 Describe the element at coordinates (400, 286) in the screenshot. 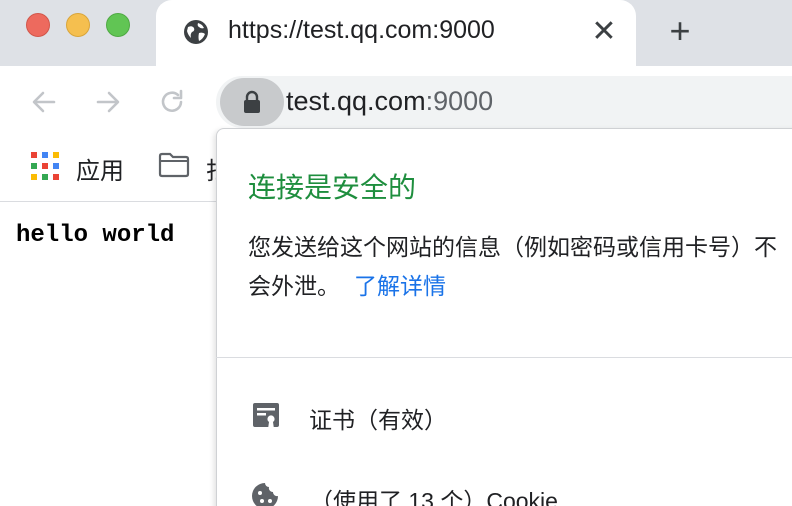

I see `learn-more-link: 了解详情` at that location.